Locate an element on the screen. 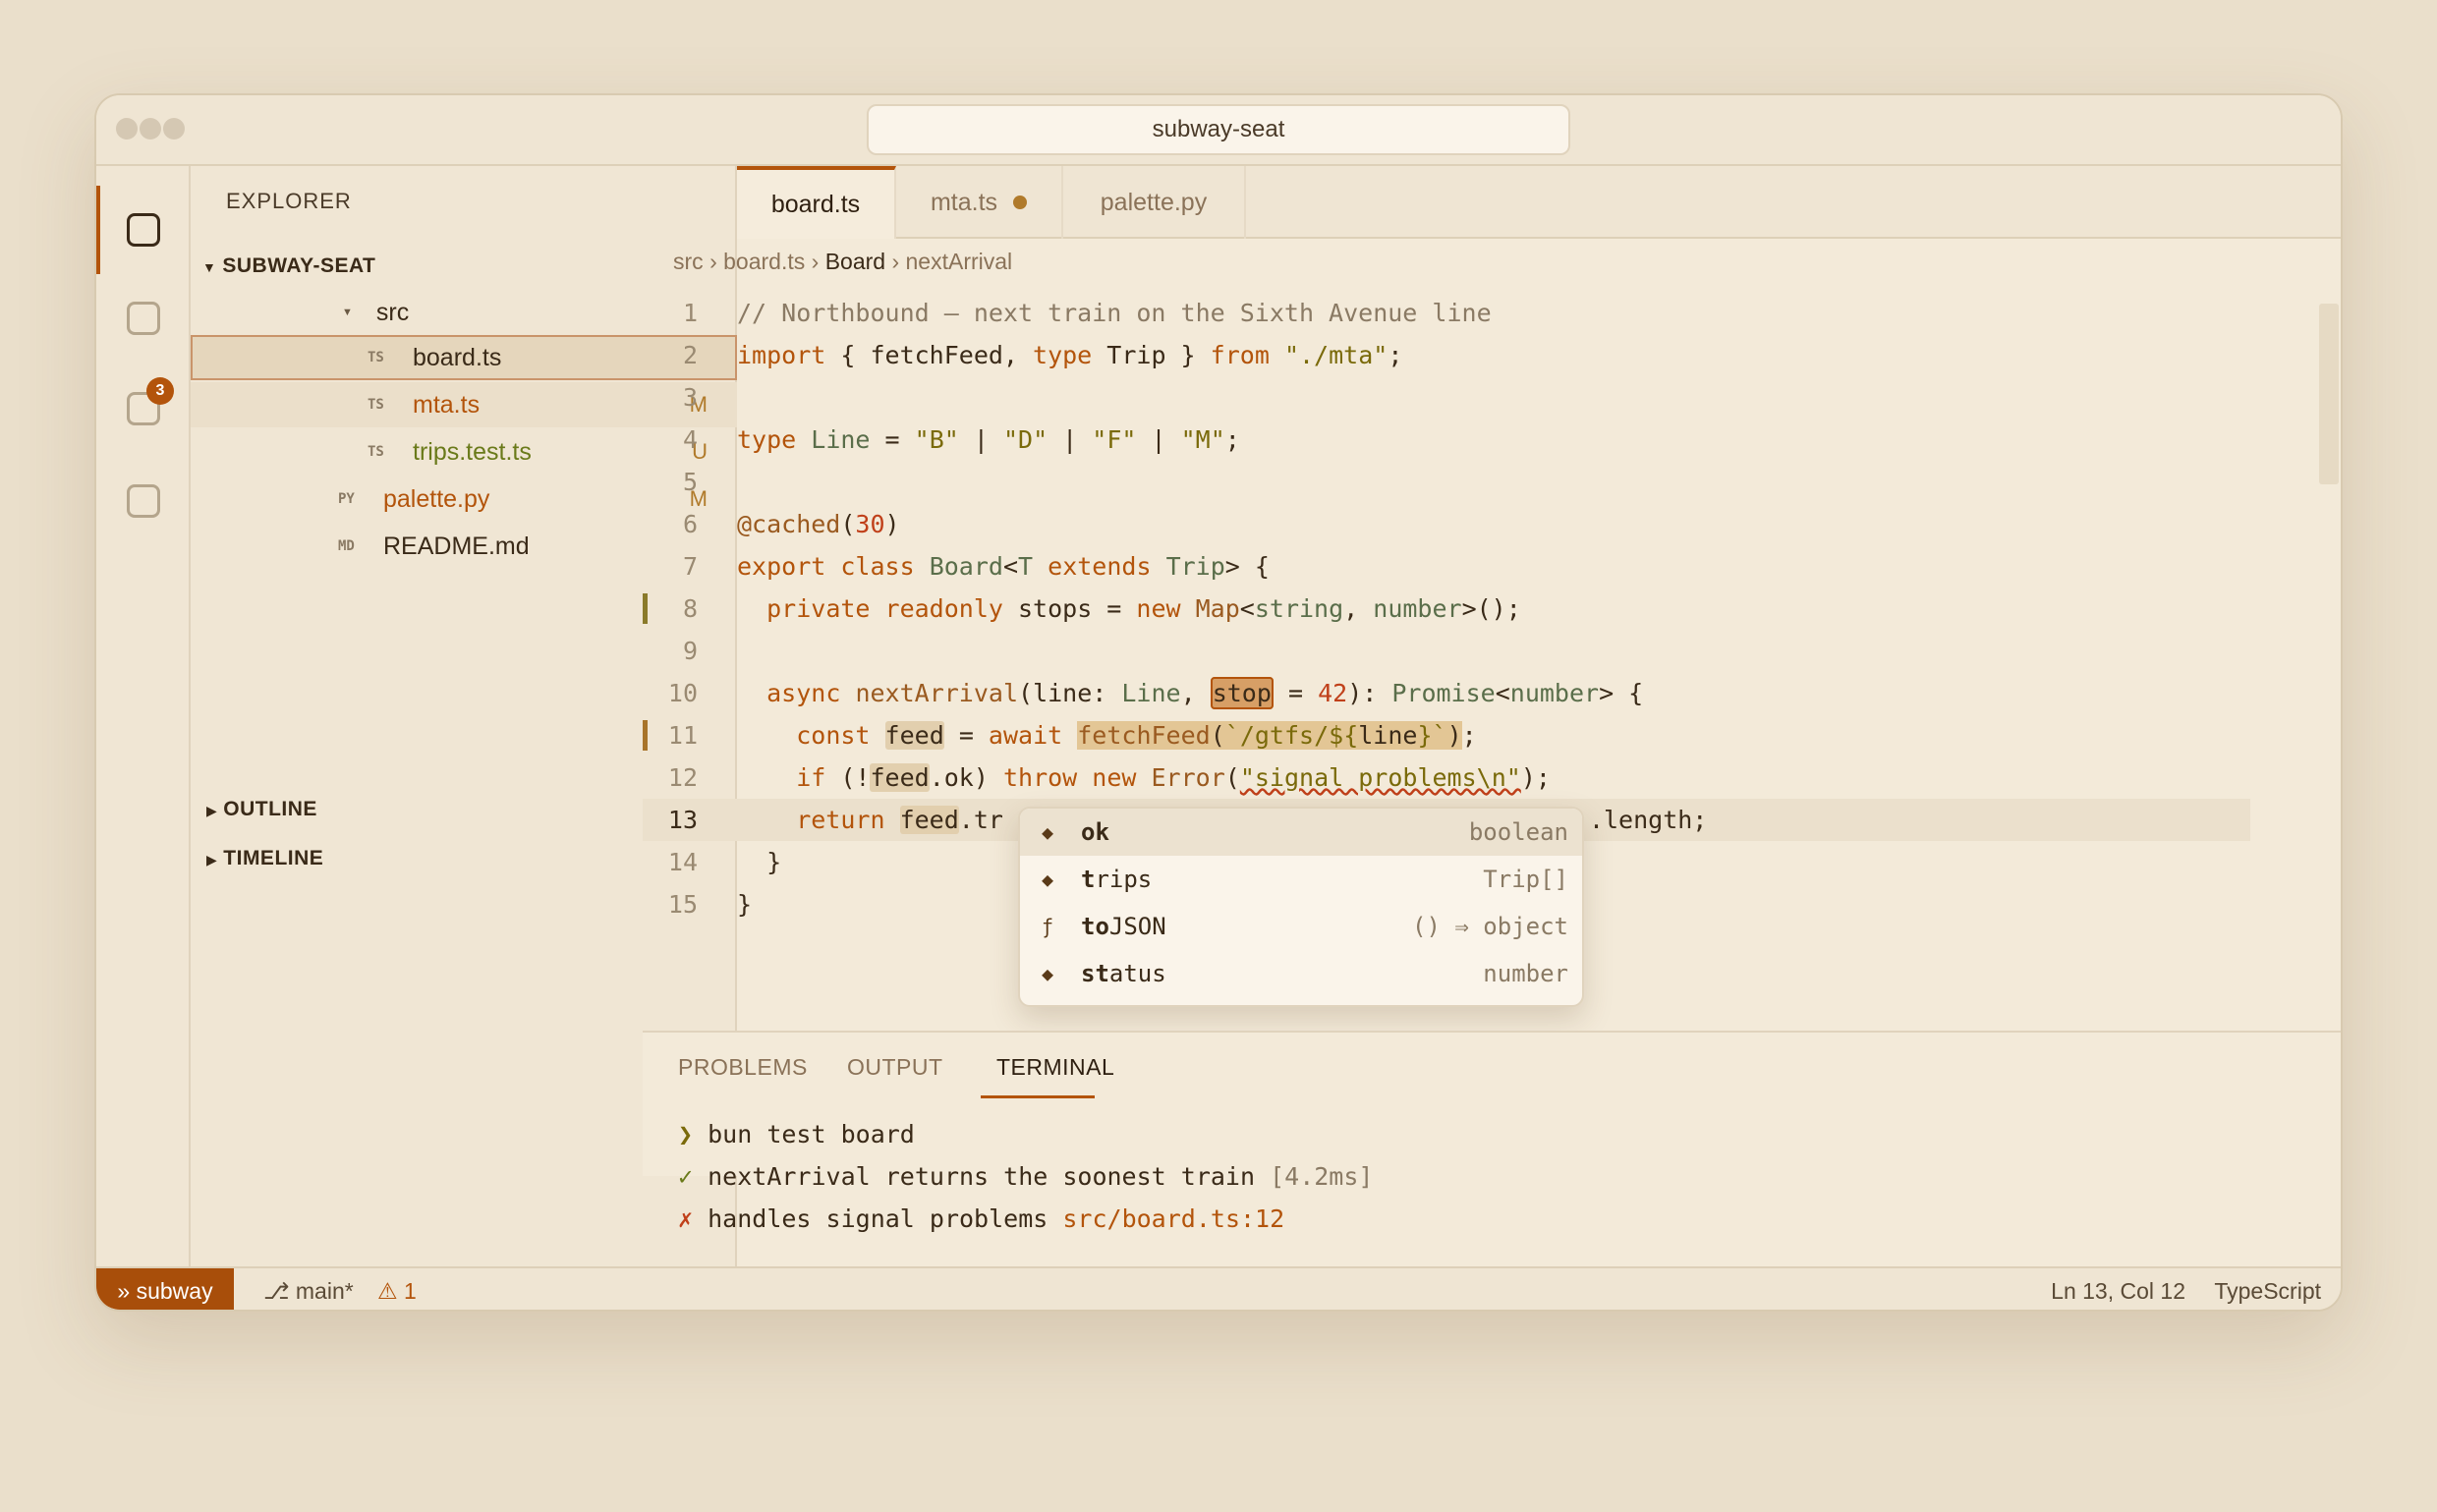 This screenshot has width=2437, height=1512. extensions-icon is located at coordinates (143, 501).